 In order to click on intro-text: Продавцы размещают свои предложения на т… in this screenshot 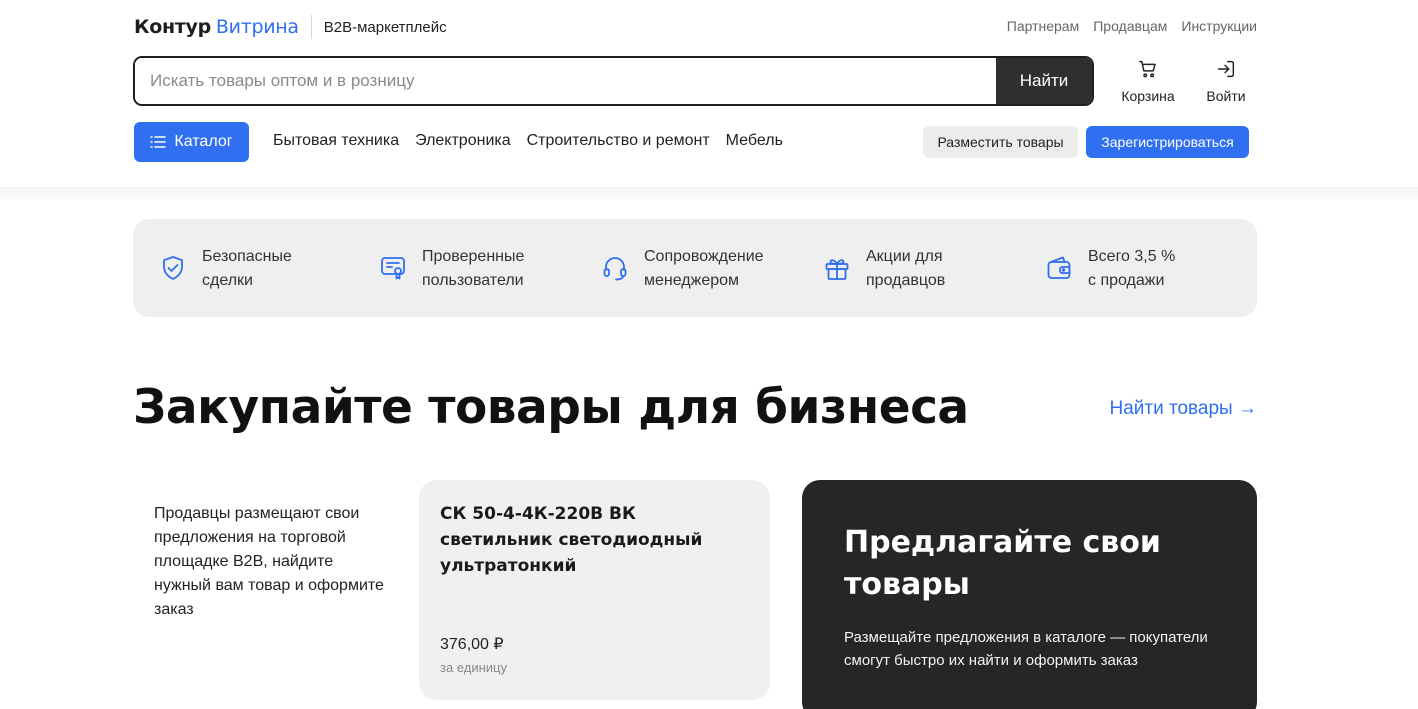, I will do `click(269, 561)`.